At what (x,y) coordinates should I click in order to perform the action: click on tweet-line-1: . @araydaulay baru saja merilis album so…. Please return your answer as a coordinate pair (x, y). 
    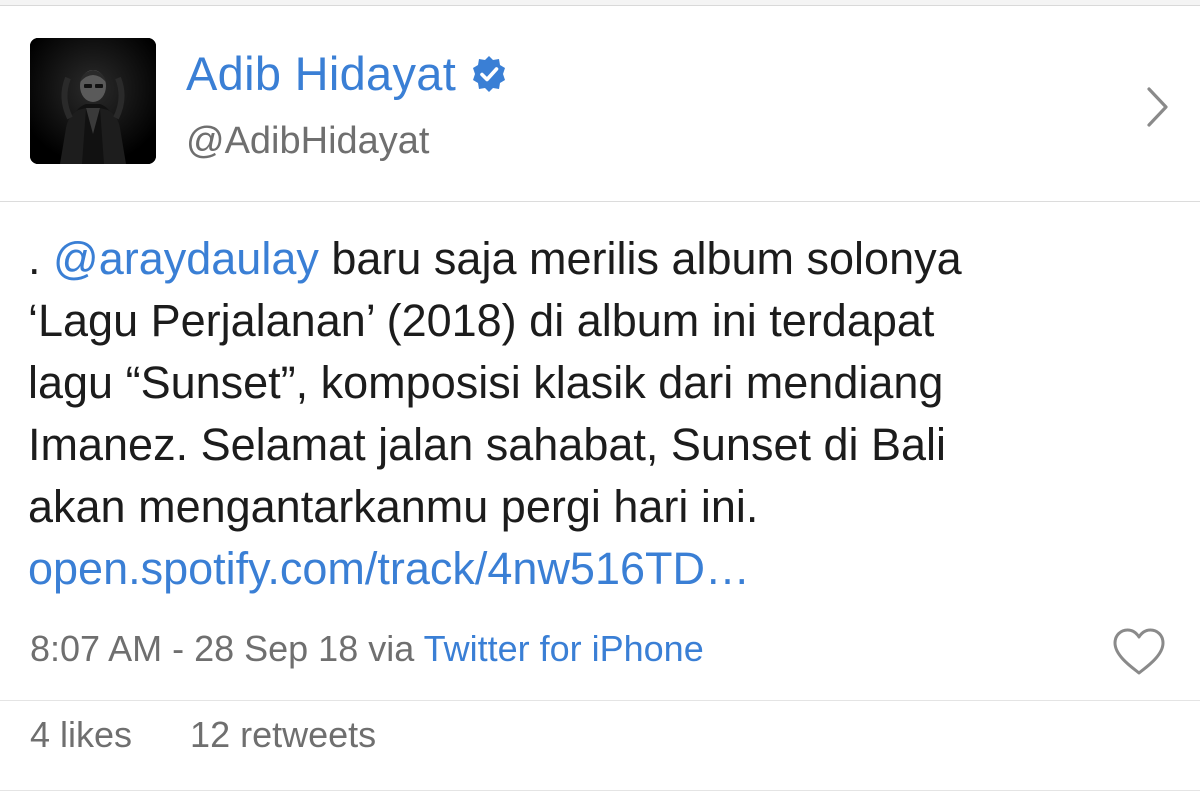
    Looking at the image, I should click on (603, 259).